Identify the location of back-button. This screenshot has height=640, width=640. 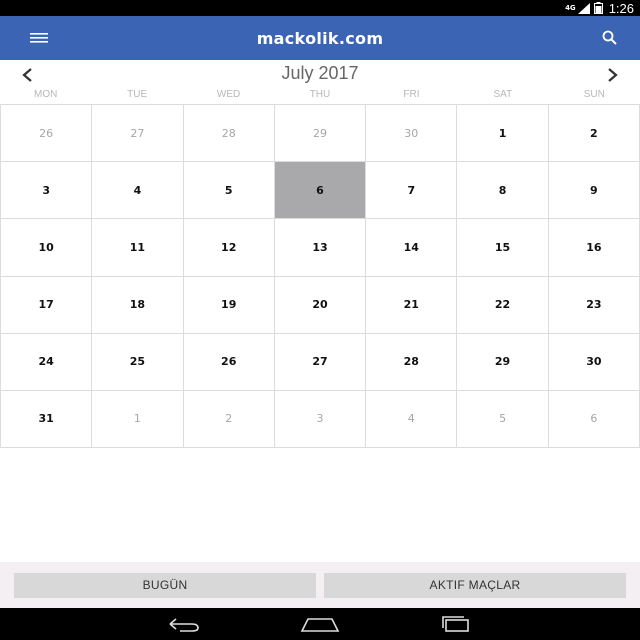
(184, 624).